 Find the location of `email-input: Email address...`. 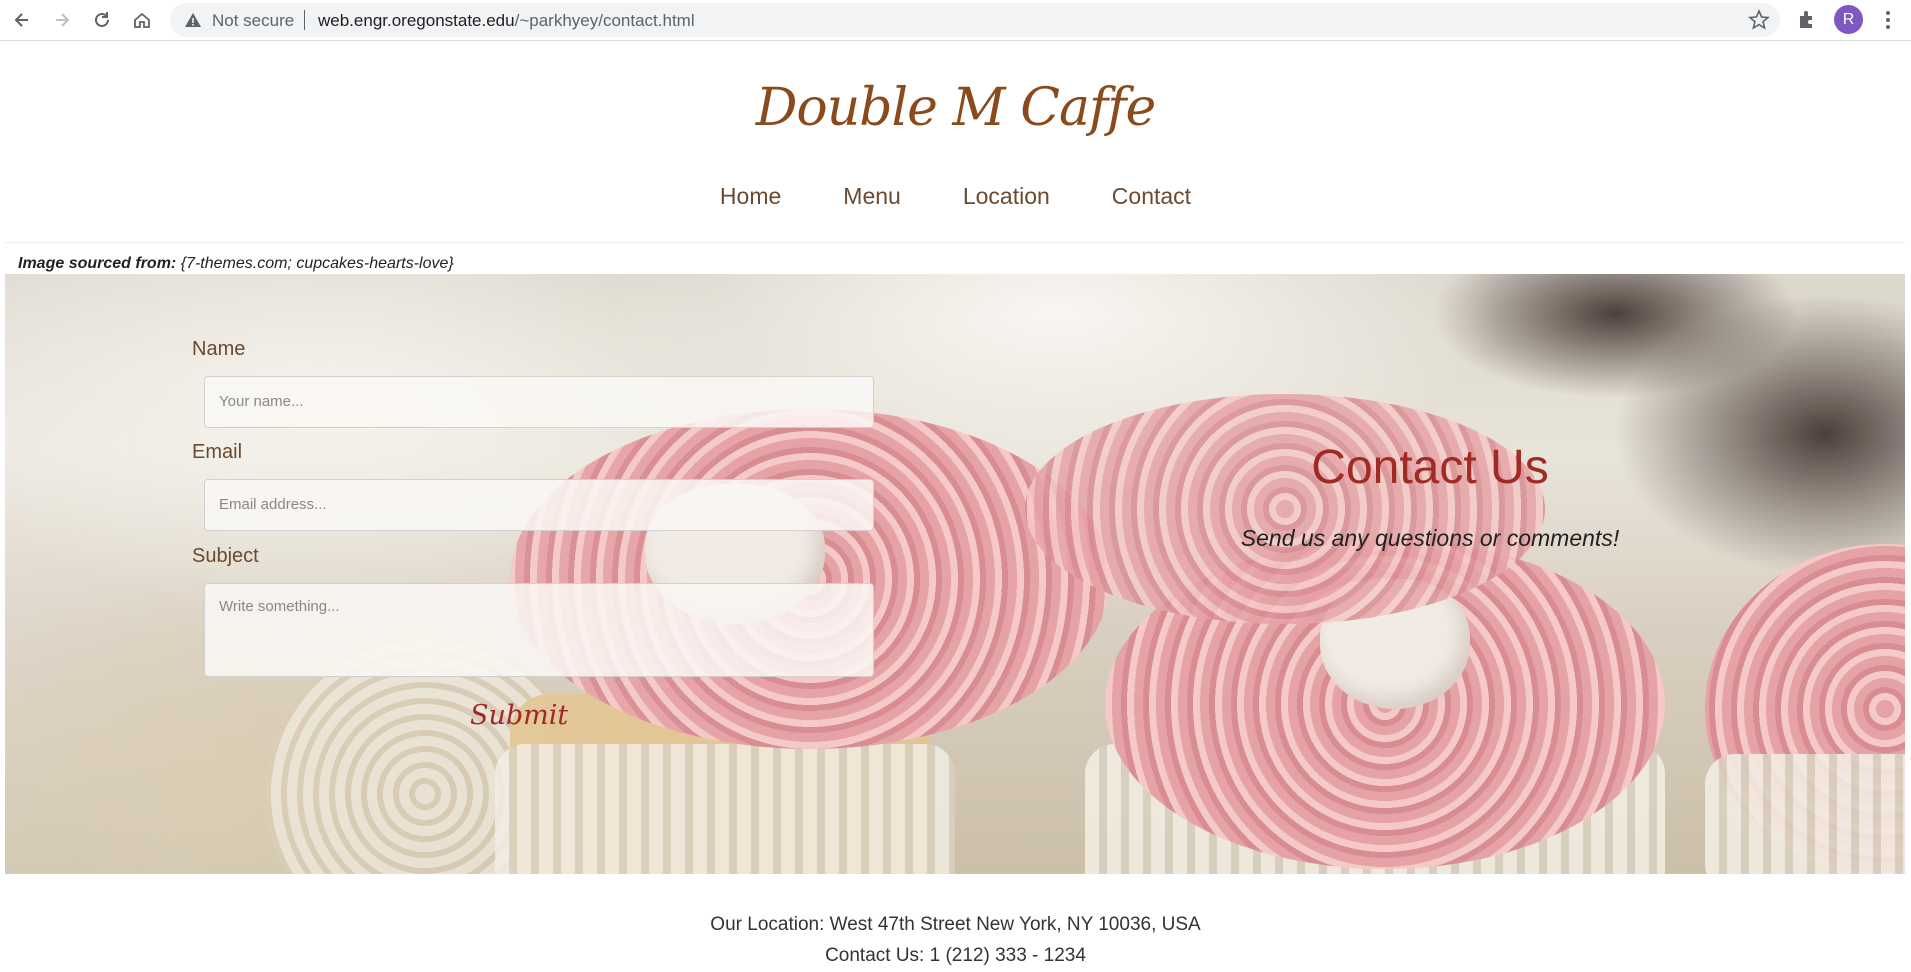

email-input: Email address... is located at coordinates (539, 505).